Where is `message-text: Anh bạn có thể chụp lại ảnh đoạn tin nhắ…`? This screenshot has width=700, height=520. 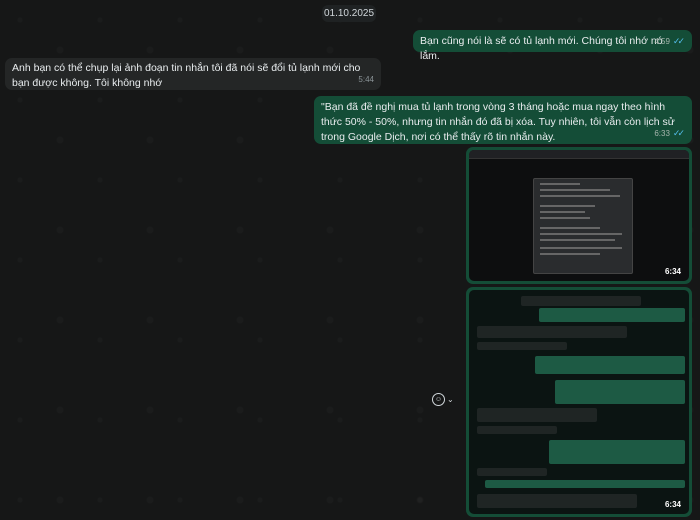 message-text: Anh bạn có thể chụp lại ảnh đoạn tin nhắ… is located at coordinates (186, 75).